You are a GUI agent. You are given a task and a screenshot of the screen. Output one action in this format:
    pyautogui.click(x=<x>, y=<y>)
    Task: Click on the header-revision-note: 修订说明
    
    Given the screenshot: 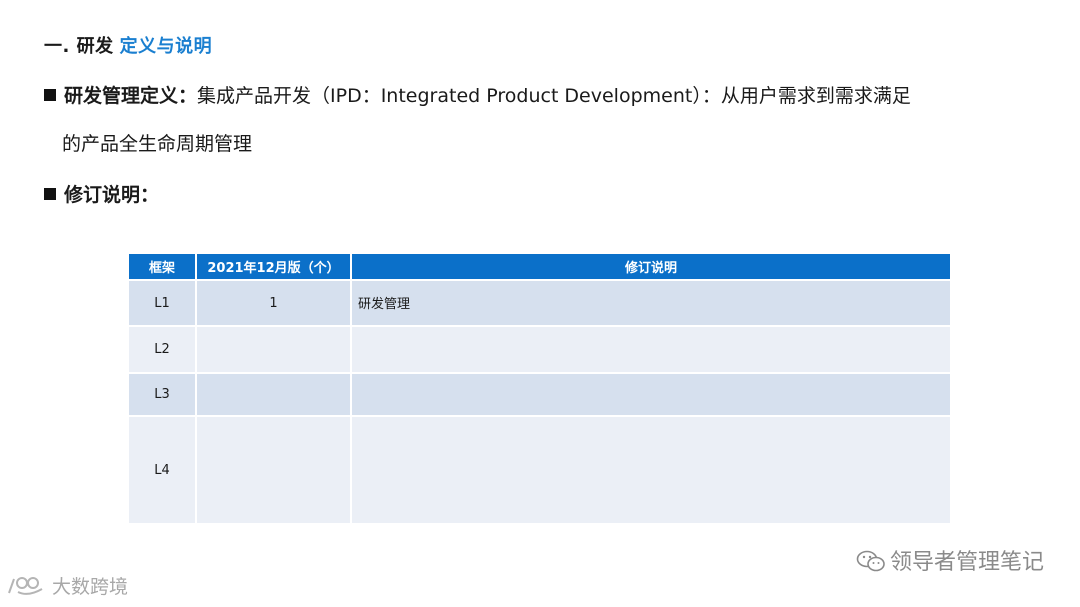 What is the action you would take?
    pyautogui.click(x=650, y=267)
    